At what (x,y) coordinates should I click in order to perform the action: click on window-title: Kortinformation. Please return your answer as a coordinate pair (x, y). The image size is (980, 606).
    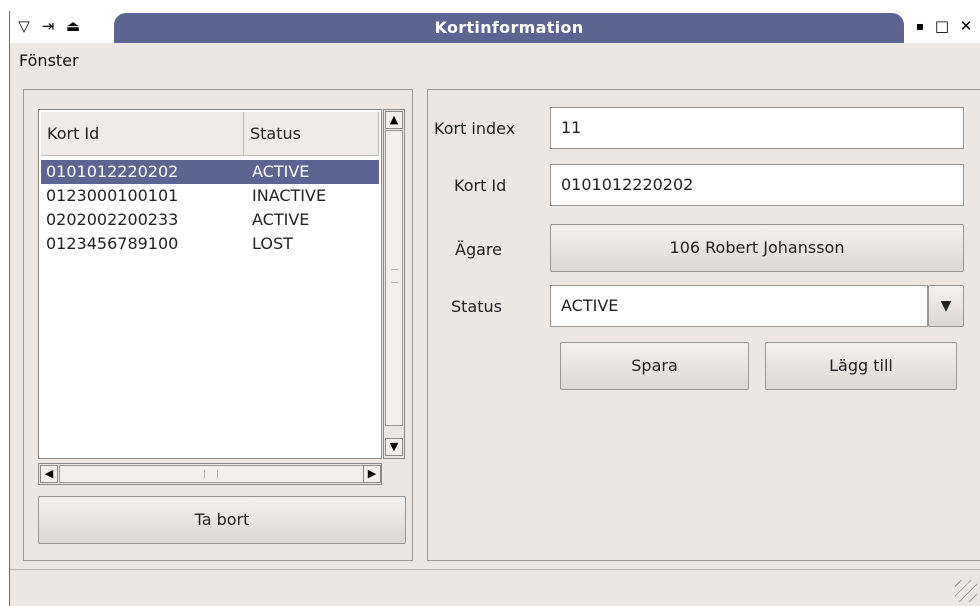
    Looking at the image, I should click on (509, 27).